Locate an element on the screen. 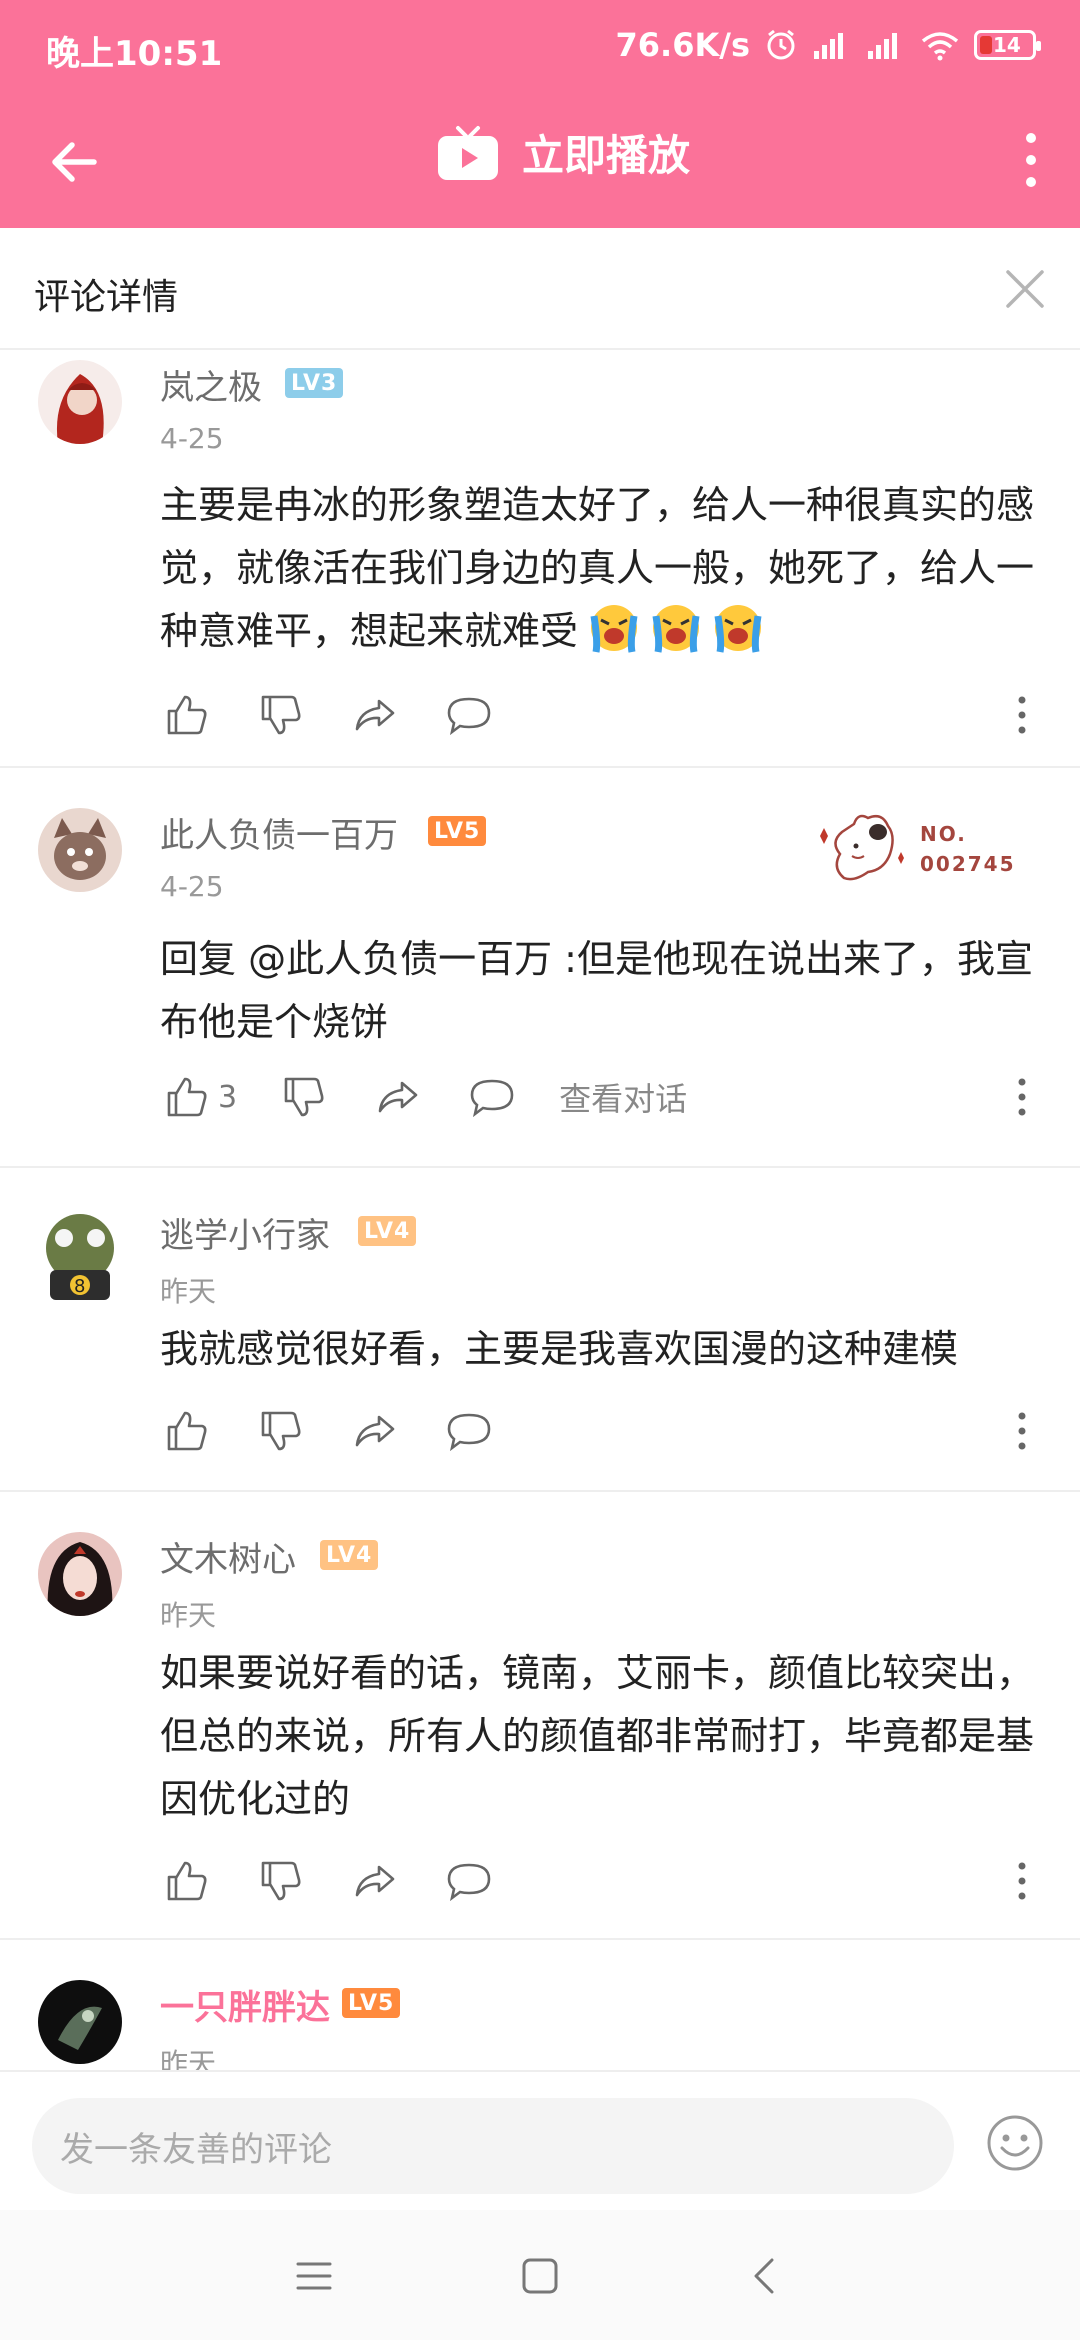 The width and height of the screenshot is (1080, 2340). tv-play-icon is located at coordinates (468, 152).